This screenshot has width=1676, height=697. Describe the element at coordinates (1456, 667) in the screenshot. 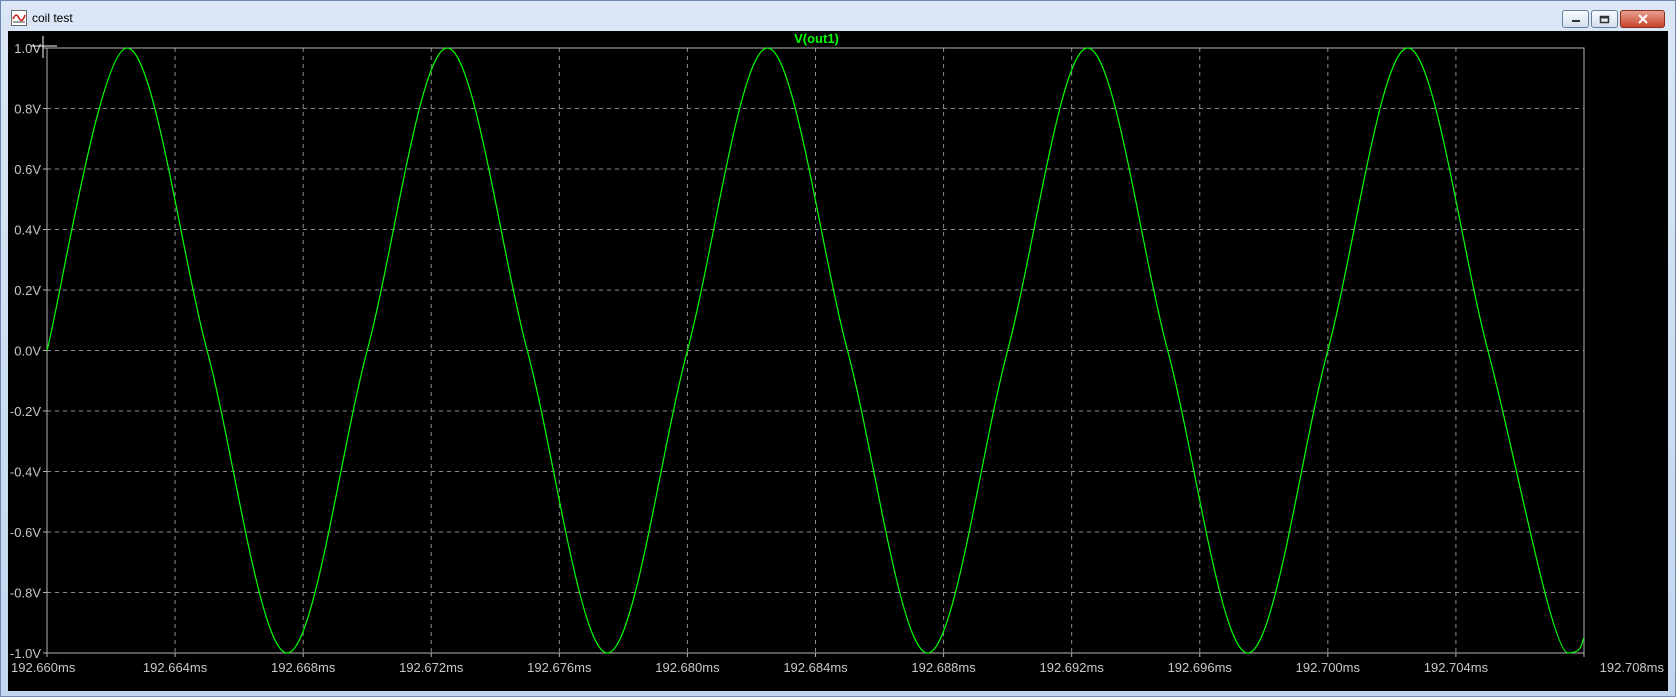

I see `x-tick-label: 192.704ms` at that location.